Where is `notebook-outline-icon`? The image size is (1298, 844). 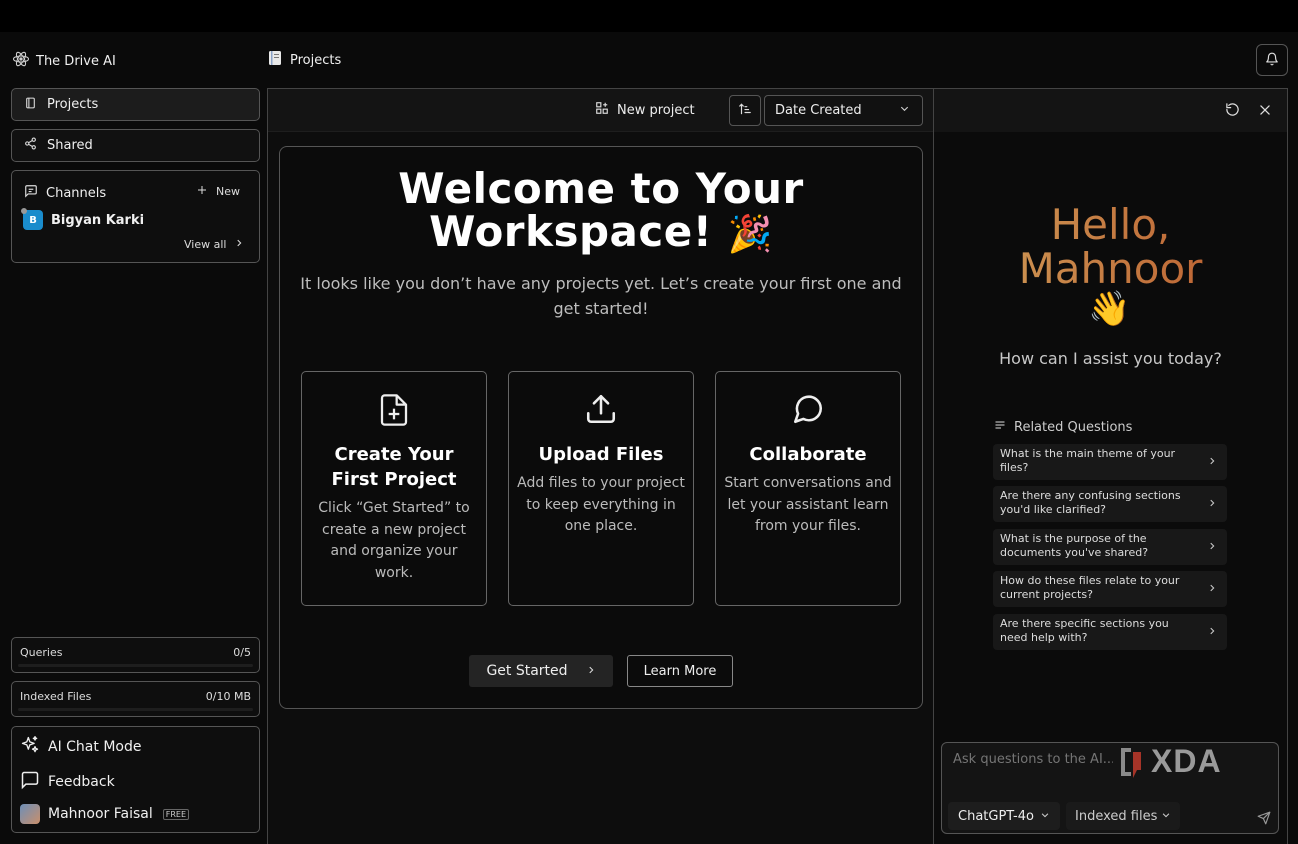
notebook-outline-icon is located at coordinates (30, 105).